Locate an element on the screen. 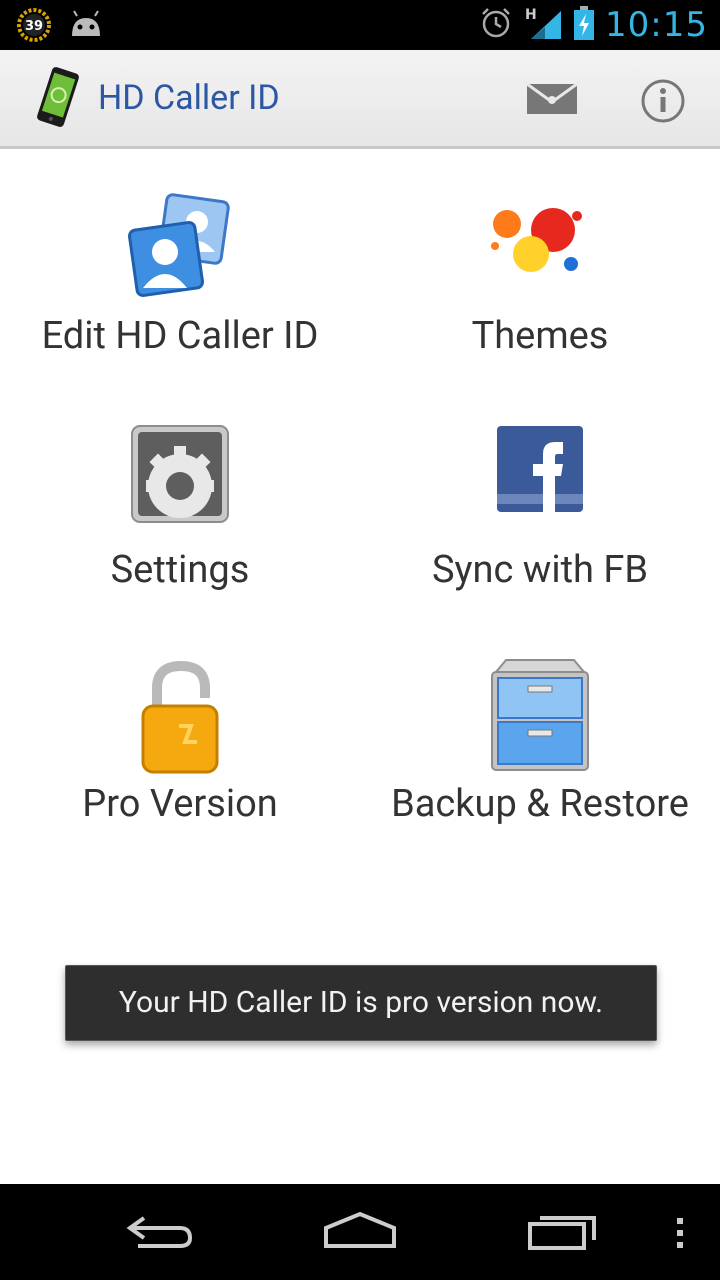  contacts-icon is located at coordinates (180, 247).